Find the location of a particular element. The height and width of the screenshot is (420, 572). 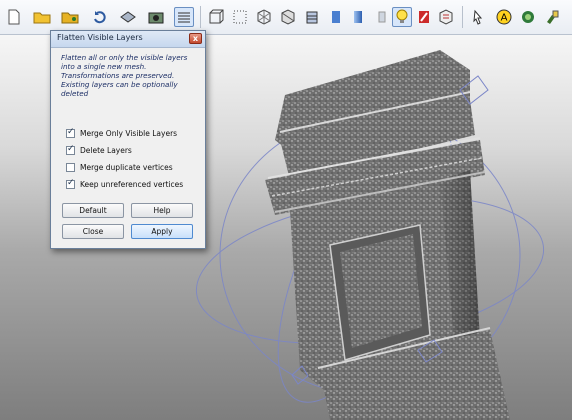

flat-lines-icon is located at coordinates (312, 17).